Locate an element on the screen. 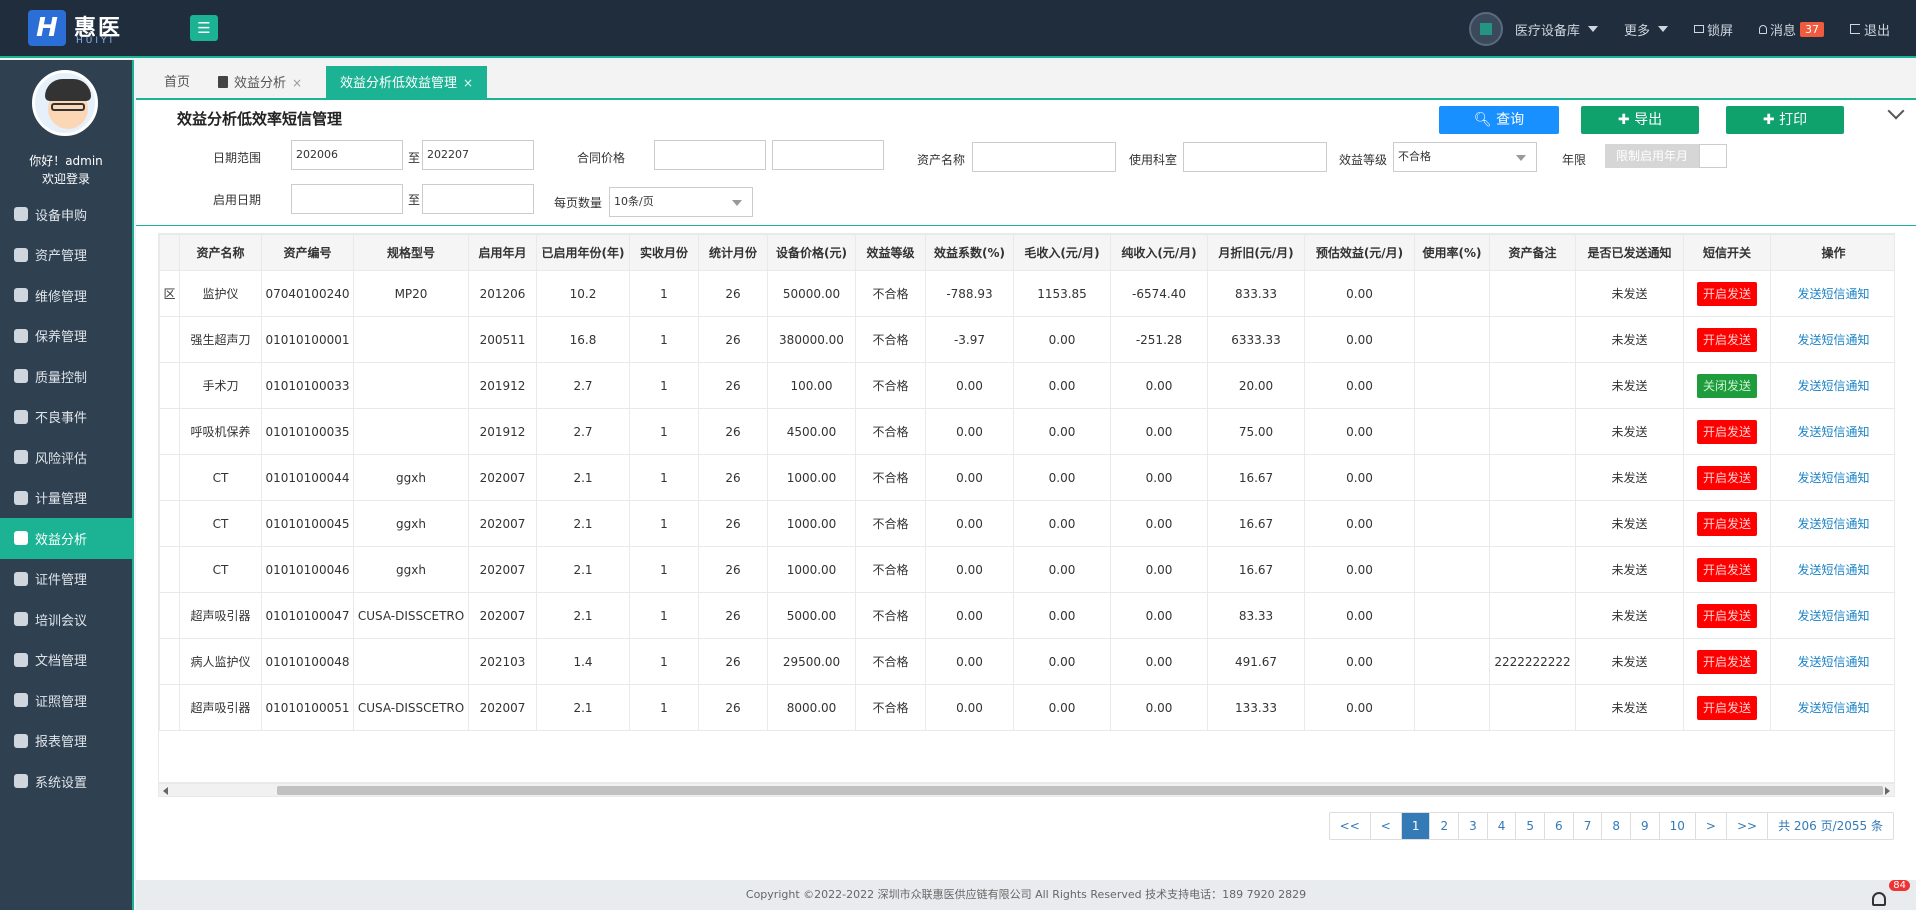 Image resolution: width=1916 pixels, height=910 pixels. horizontal-scrollbar is located at coordinates (1026, 790).